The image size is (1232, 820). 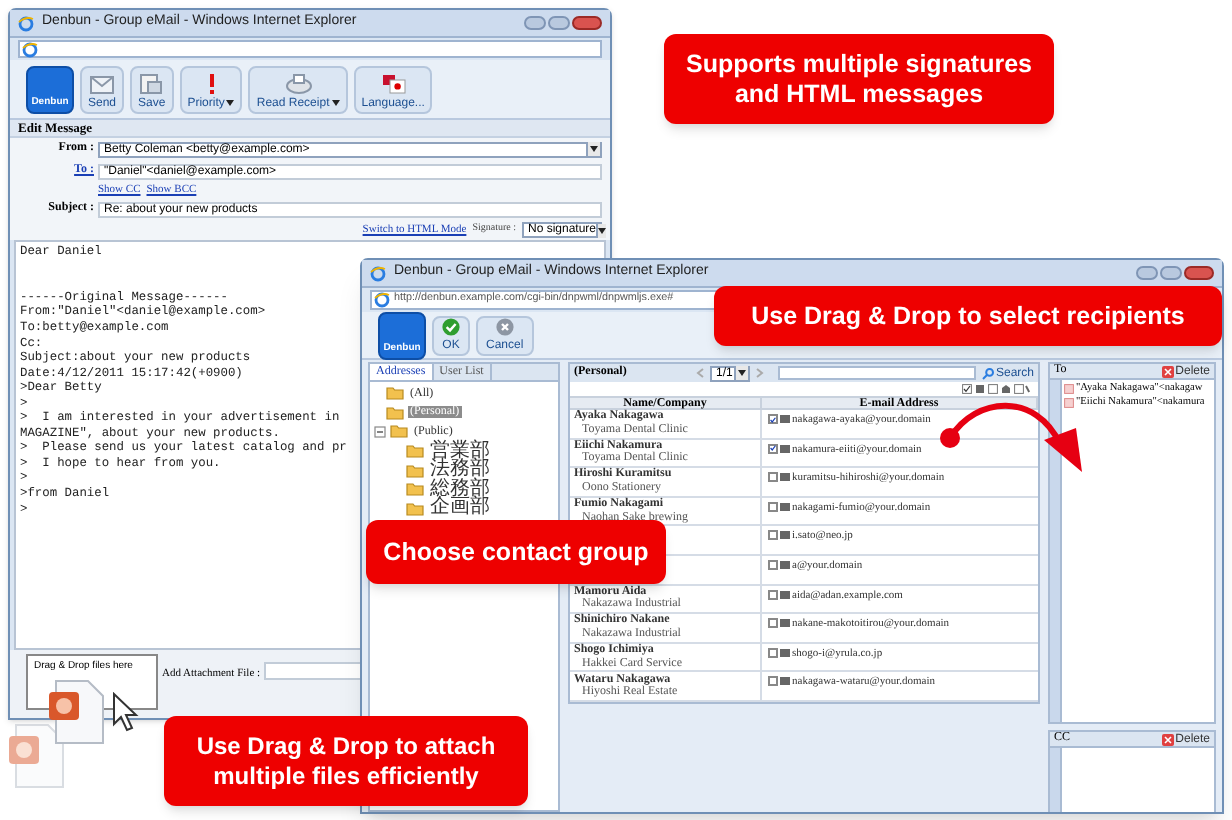 What do you see at coordinates (460, 508) in the screenshot?
I see `tree-item: 企画部` at bounding box center [460, 508].